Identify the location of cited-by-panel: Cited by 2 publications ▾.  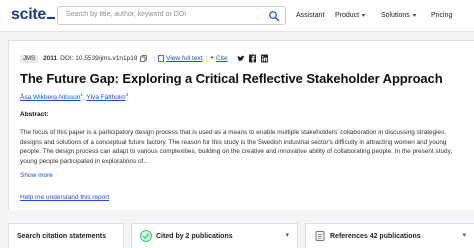
(214, 235).